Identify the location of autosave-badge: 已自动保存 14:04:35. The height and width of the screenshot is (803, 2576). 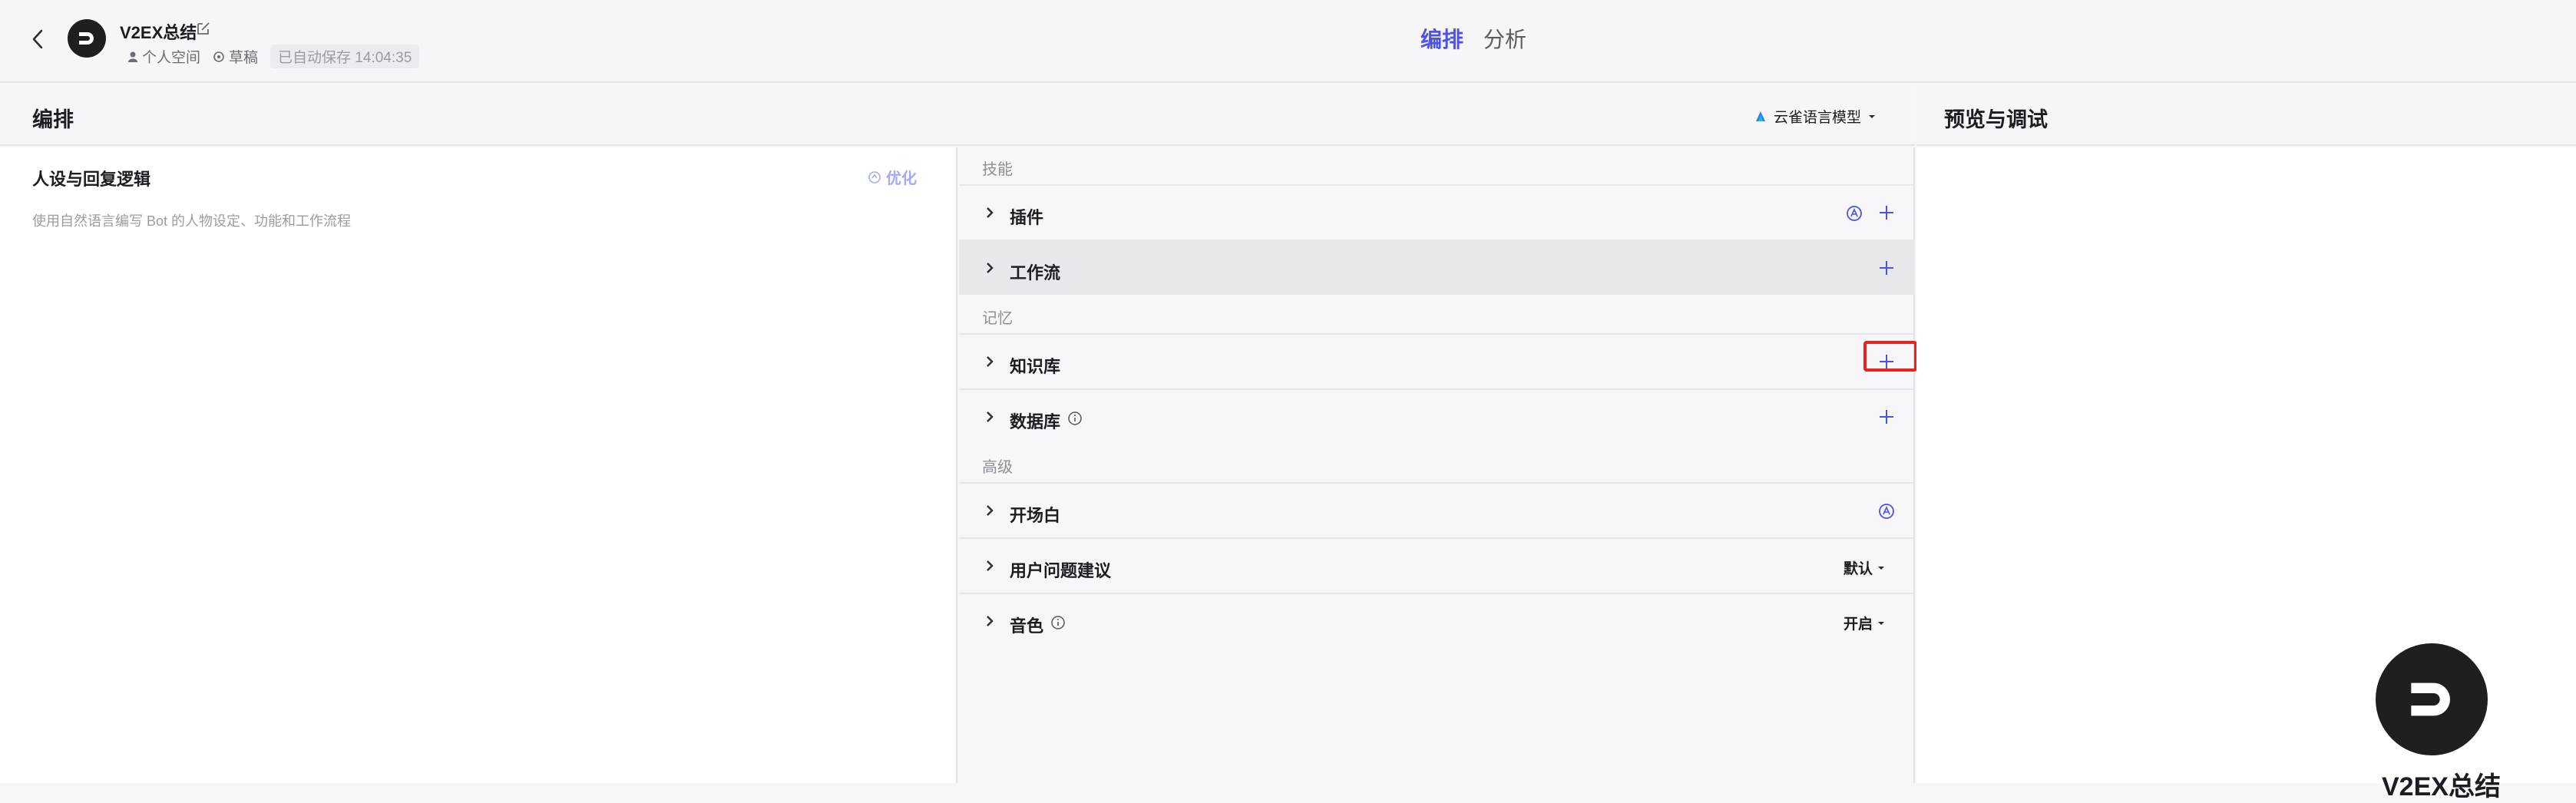
(345, 56).